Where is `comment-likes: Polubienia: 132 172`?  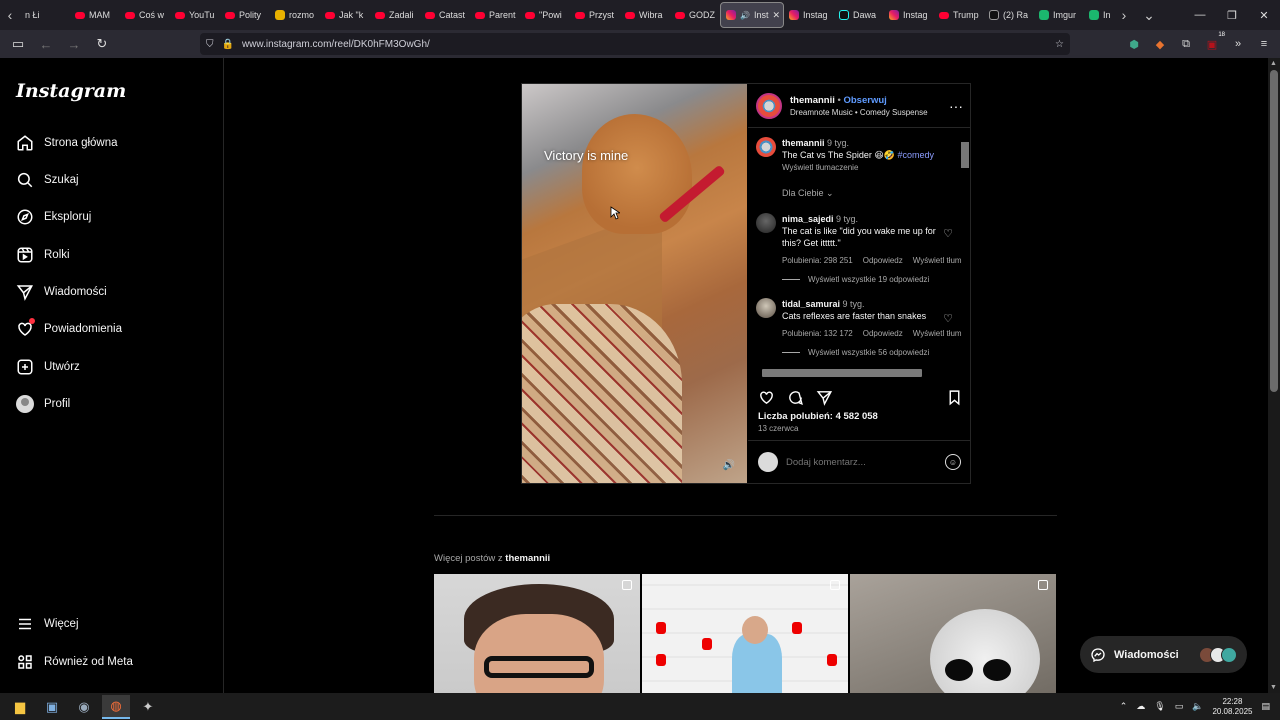 comment-likes: Polubienia: 132 172 is located at coordinates (817, 334).